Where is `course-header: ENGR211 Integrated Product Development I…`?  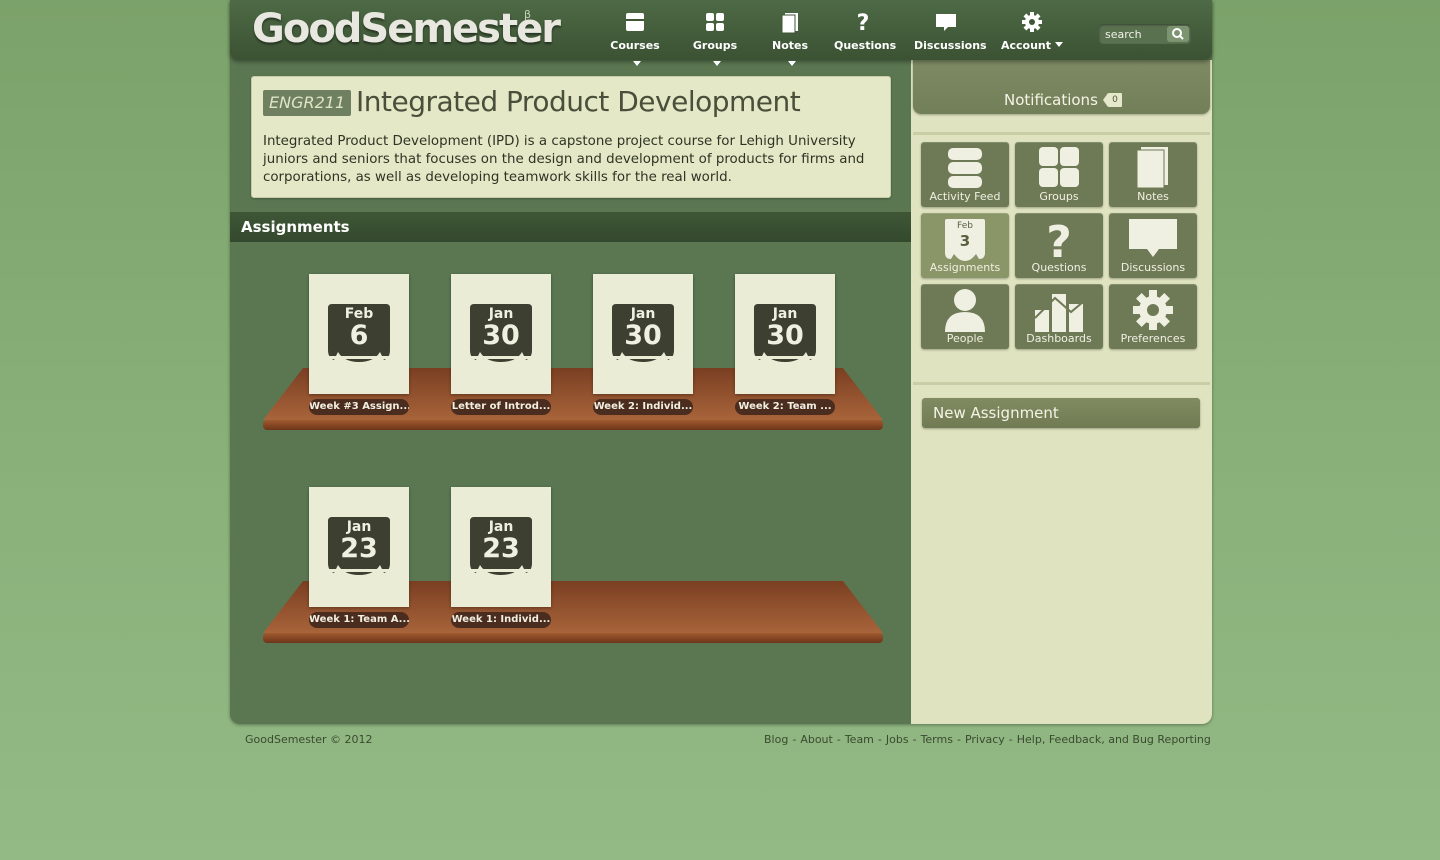 course-header: ENGR211 Integrated Product Development I… is located at coordinates (571, 137).